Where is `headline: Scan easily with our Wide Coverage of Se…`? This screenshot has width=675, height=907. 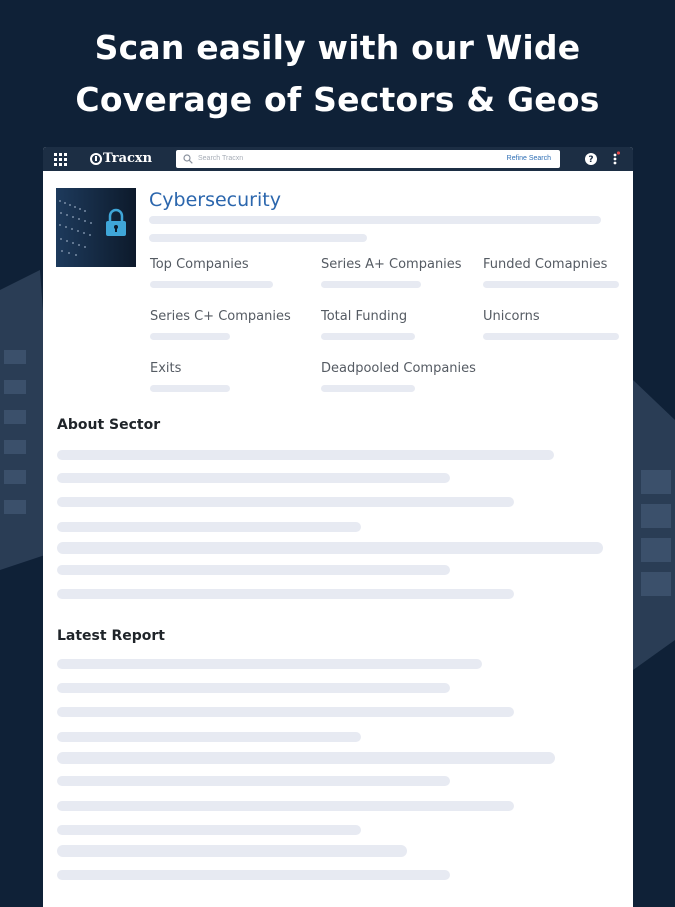 headline: Scan easily with our Wide Coverage of Se… is located at coordinates (337, 74).